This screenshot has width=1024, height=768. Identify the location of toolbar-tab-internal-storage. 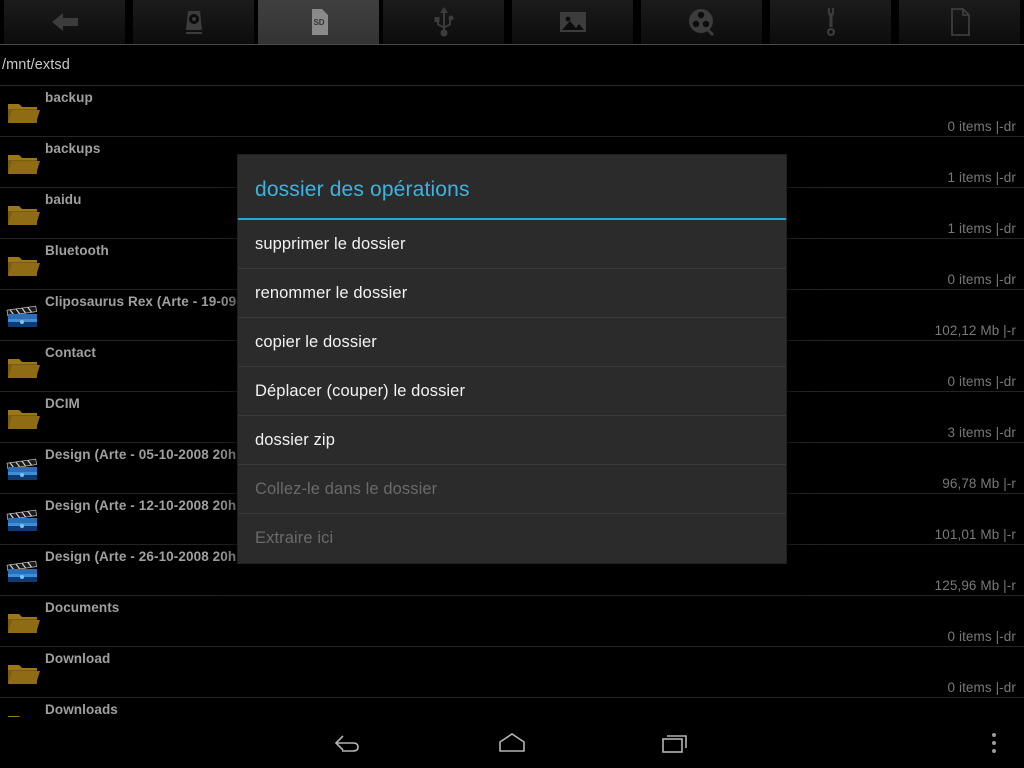
(193, 22).